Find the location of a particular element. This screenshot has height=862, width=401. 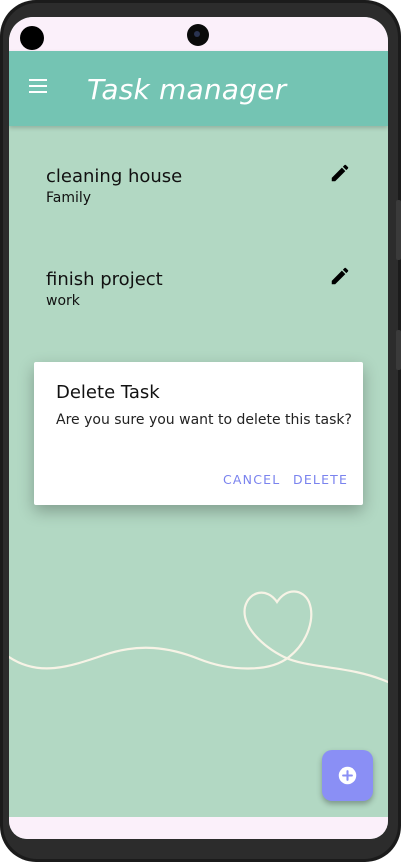

cancel-button: CANCEL is located at coordinates (251, 479).